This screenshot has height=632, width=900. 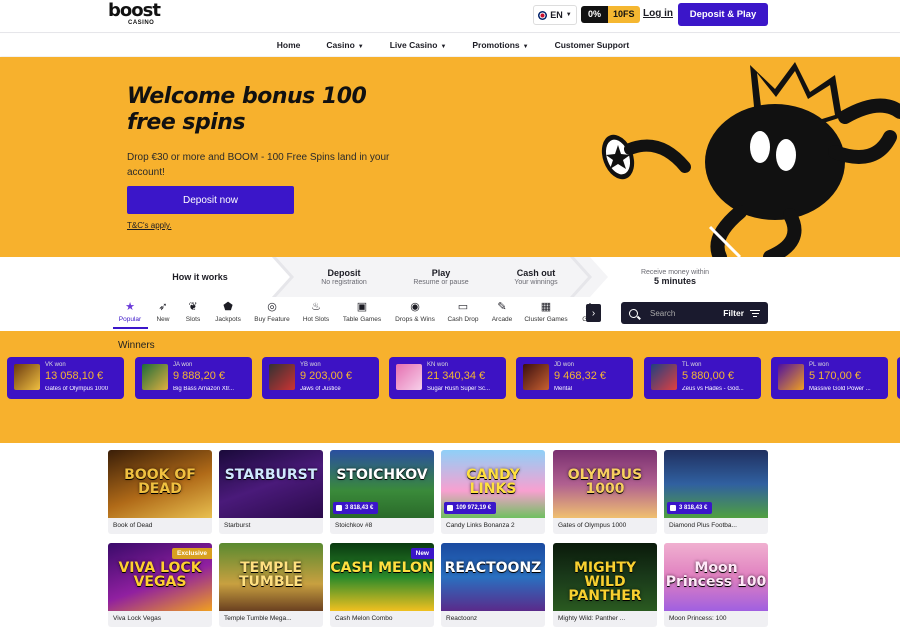 What do you see at coordinates (382, 568) in the screenshot?
I see `game-art-title: CASH MELON` at bounding box center [382, 568].